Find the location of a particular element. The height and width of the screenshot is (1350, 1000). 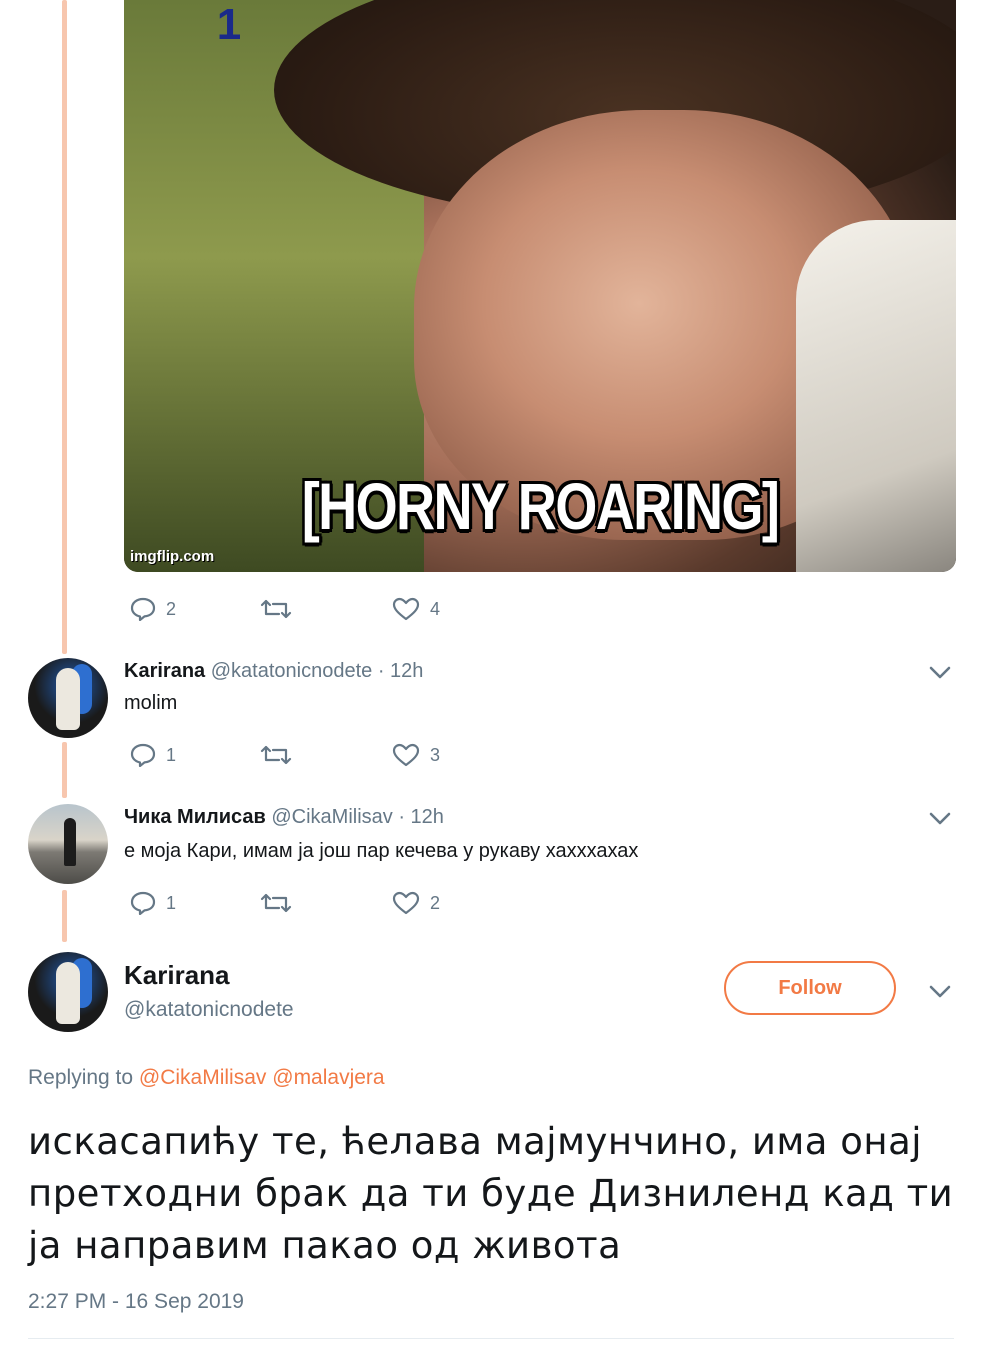

imgflip-watermark: imgflip.com is located at coordinates (172, 556).